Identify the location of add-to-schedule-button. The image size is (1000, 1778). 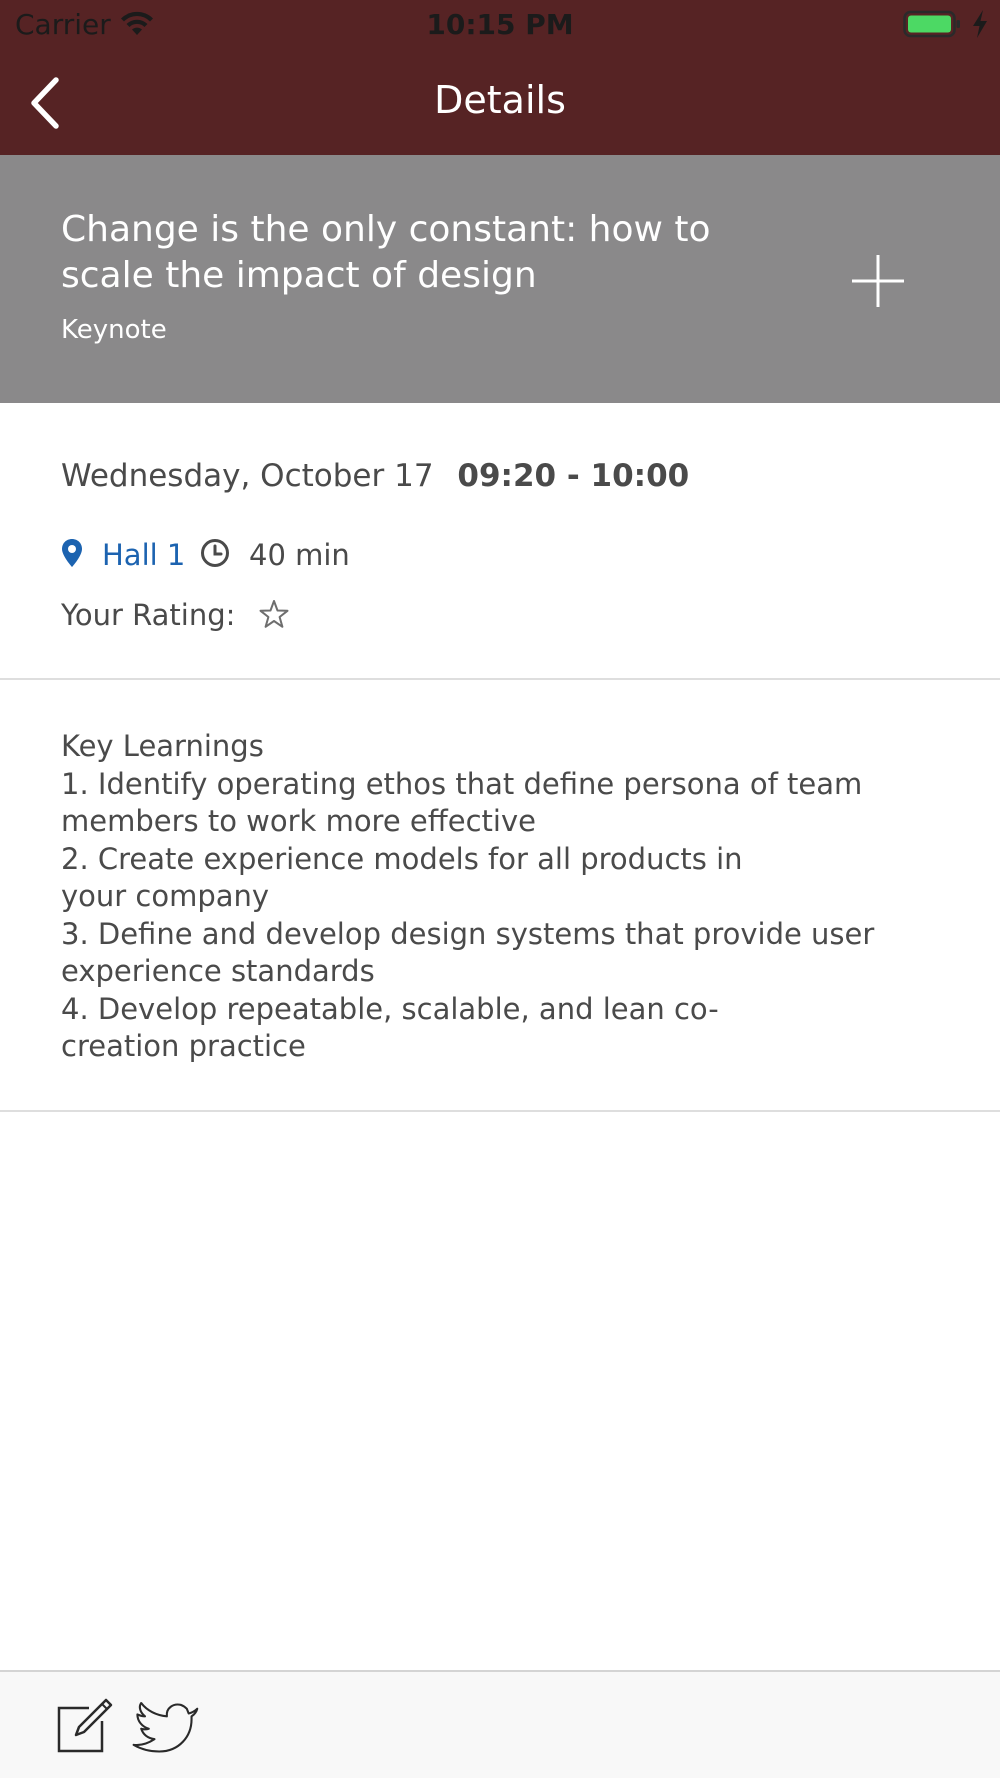
(878, 281).